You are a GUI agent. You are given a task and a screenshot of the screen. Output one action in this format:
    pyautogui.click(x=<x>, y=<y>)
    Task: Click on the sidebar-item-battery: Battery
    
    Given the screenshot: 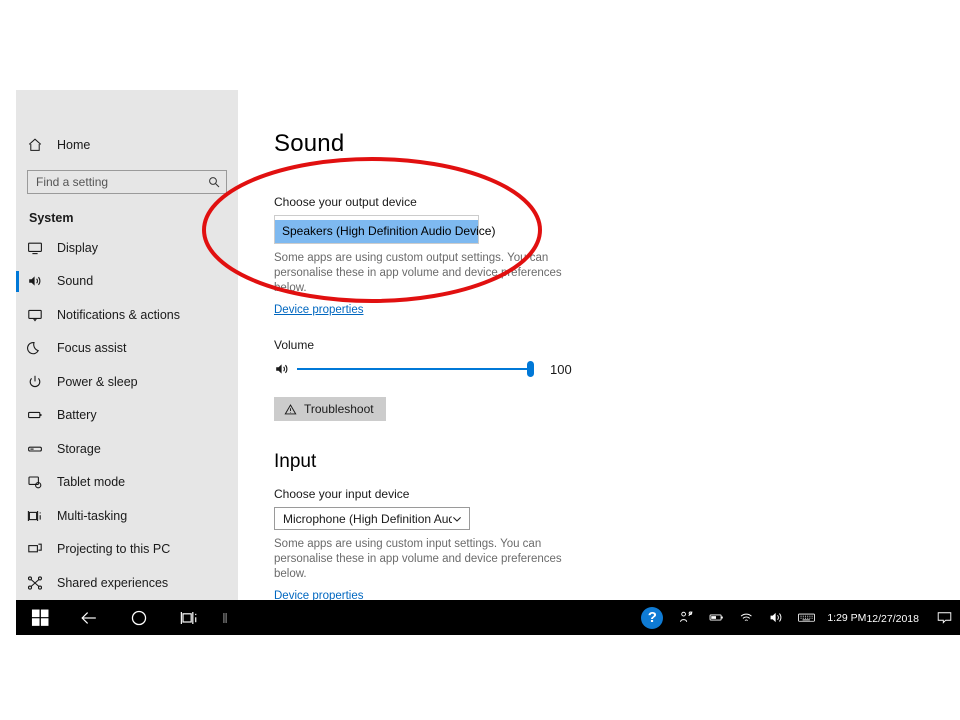 What is the action you would take?
    pyautogui.click(x=127, y=416)
    